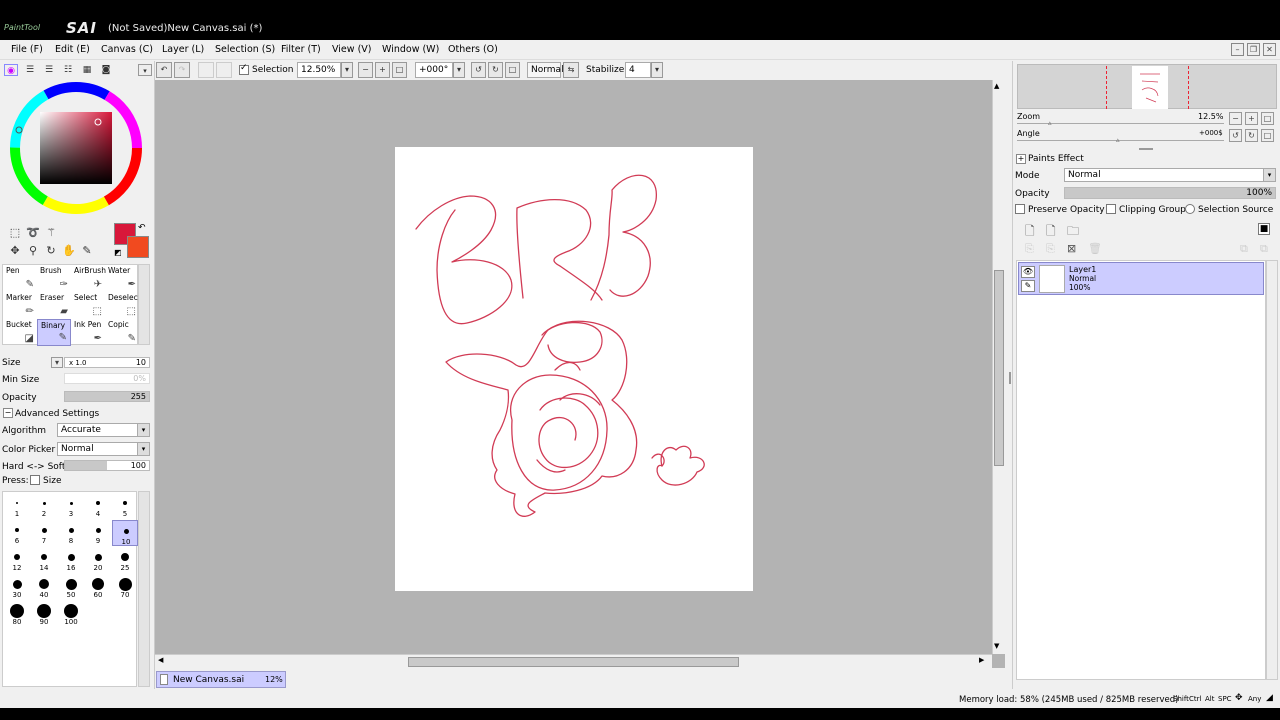 The width and height of the screenshot is (1280, 720). What do you see at coordinates (98, 560) in the screenshot?
I see `brush-size-20: 20` at bounding box center [98, 560].